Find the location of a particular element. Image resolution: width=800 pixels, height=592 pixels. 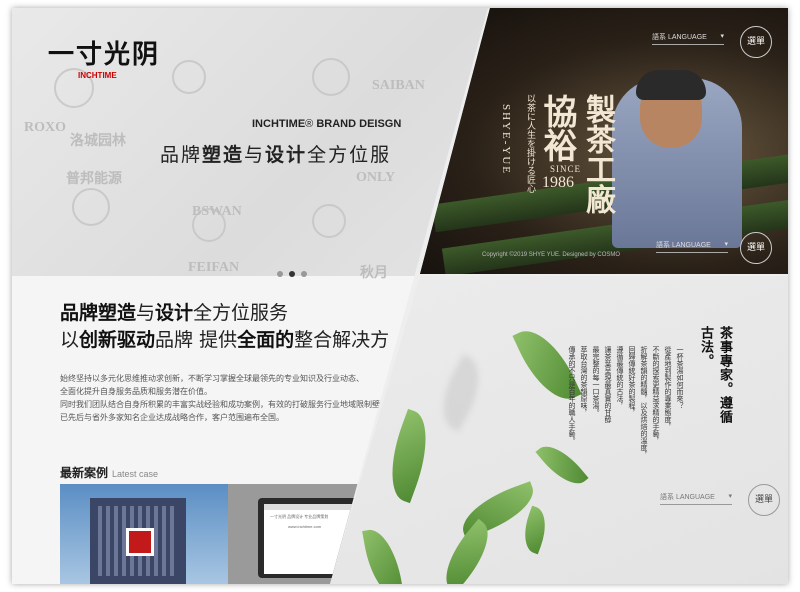

story-line: 從產地到製作的專業態度， is located at coordinates (668, 388).